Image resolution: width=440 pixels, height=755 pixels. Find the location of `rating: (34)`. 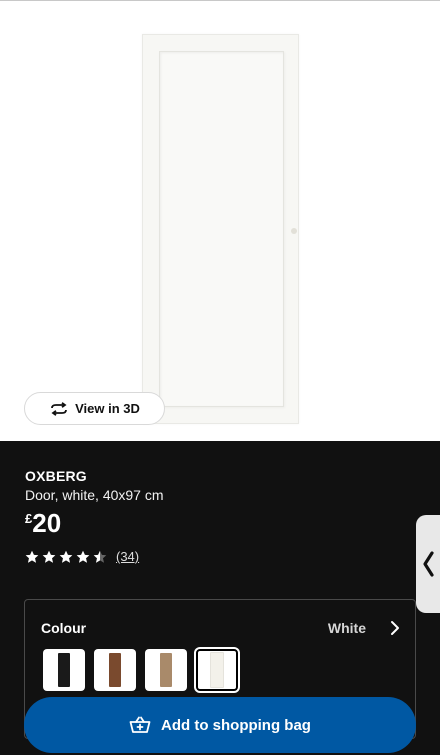

rating: (34) is located at coordinates (82, 556).